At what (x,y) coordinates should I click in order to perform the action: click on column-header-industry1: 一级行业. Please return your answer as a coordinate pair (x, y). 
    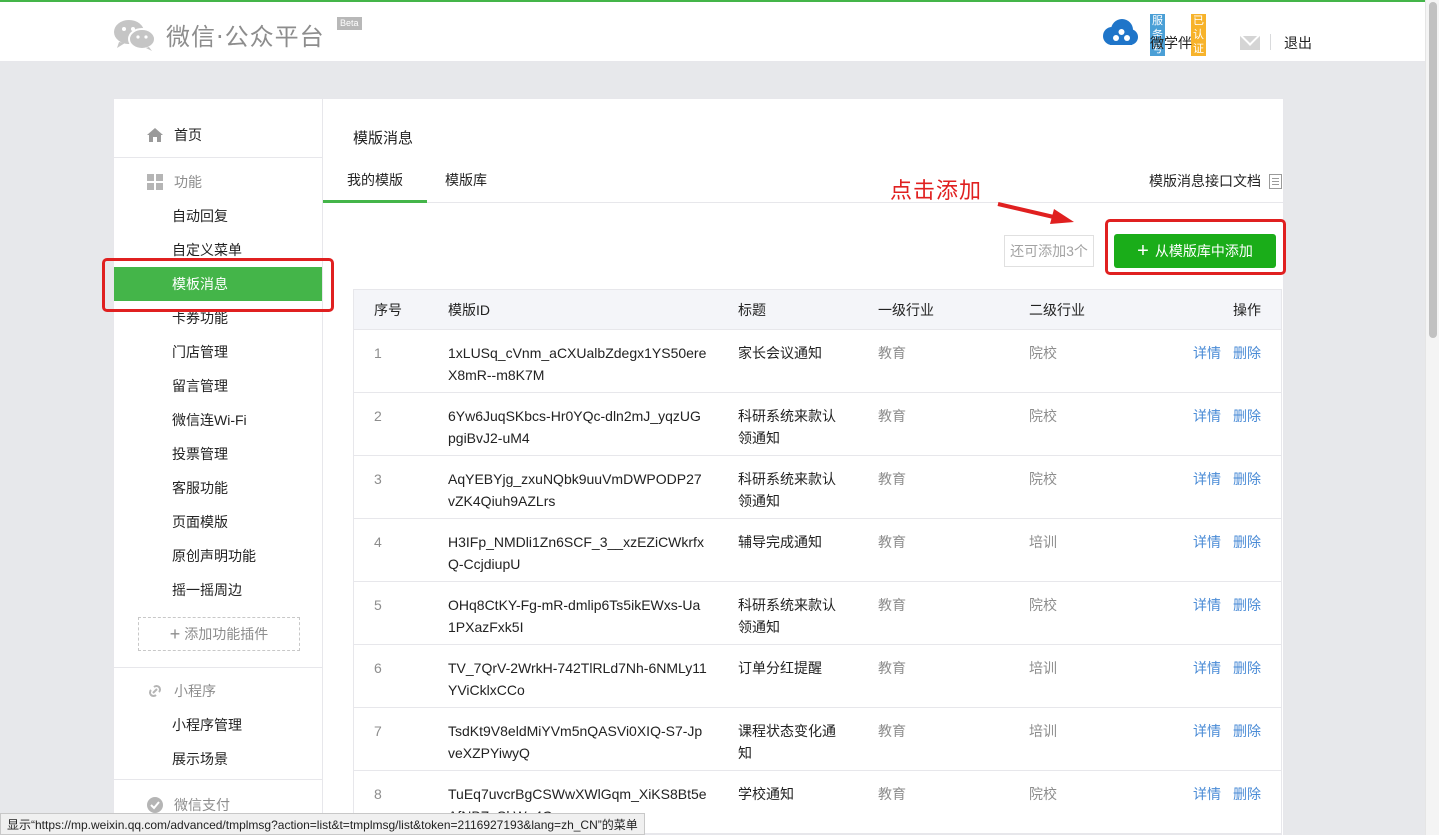
    Looking at the image, I should click on (906, 310).